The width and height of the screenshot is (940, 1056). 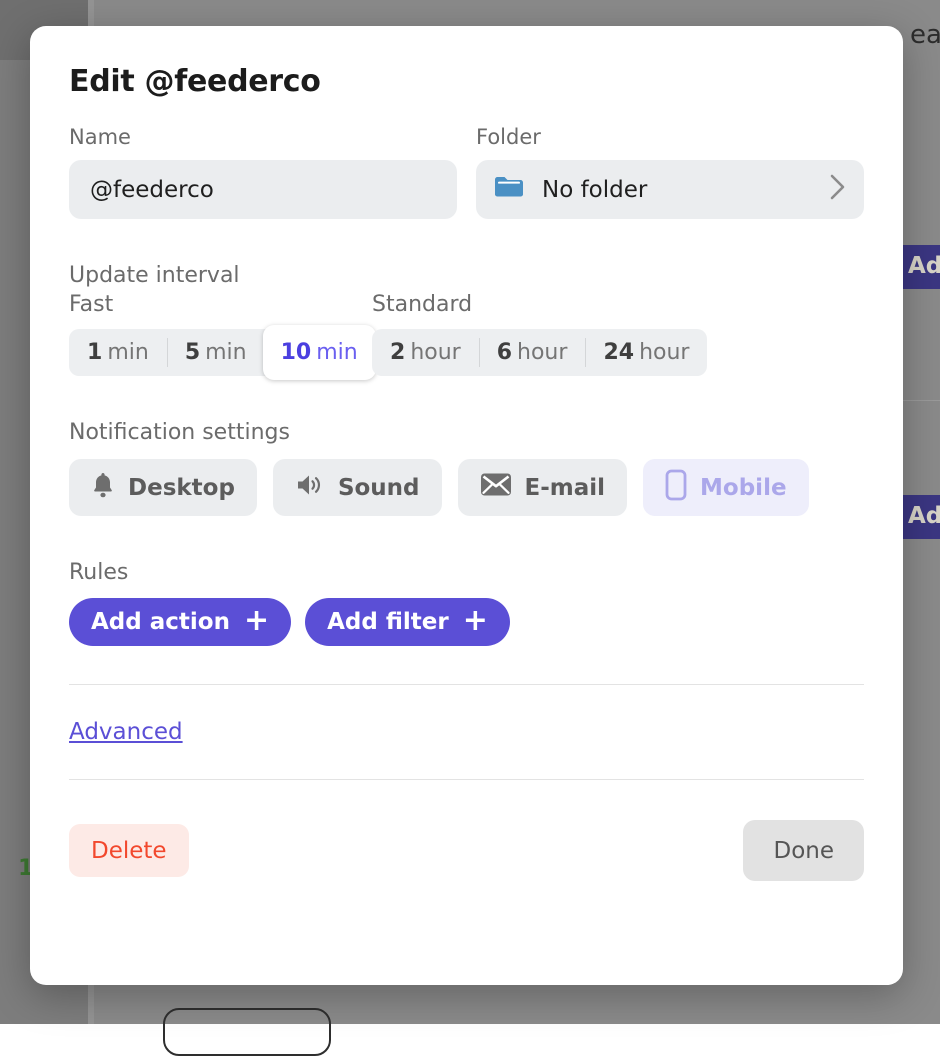 What do you see at coordinates (94, 352) in the screenshot?
I see `interval-option-number: 1` at bounding box center [94, 352].